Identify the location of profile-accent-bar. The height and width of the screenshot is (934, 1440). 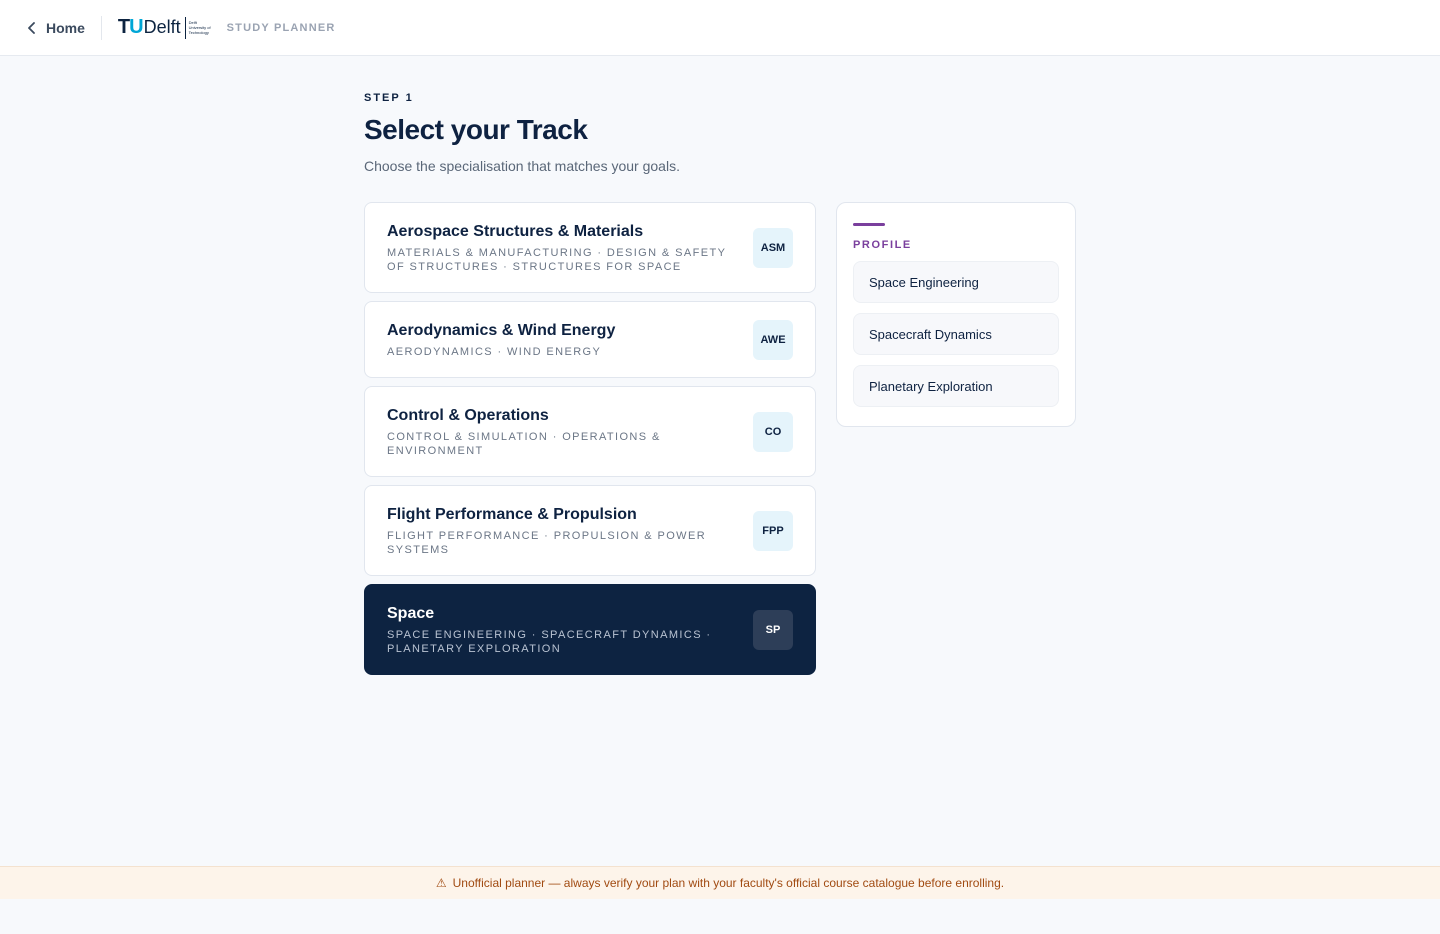
(869, 224).